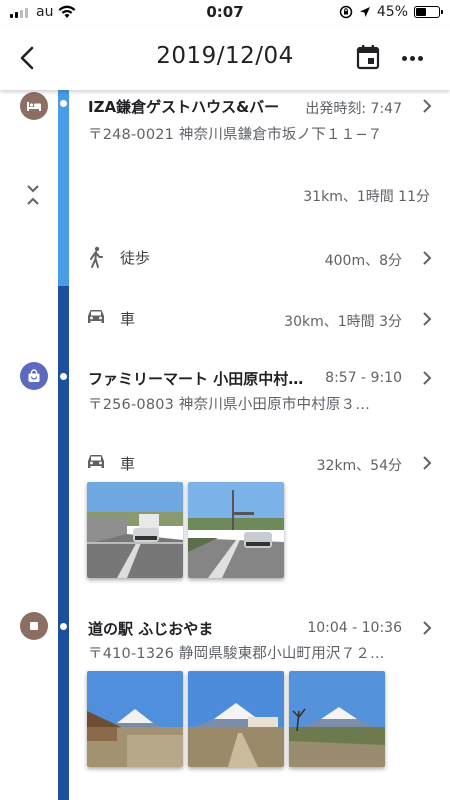 The width and height of the screenshot is (450, 800). What do you see at coordinates (34, 376) in the screenshot?
I see `shopping-icon` at bounding box center [34, 376].